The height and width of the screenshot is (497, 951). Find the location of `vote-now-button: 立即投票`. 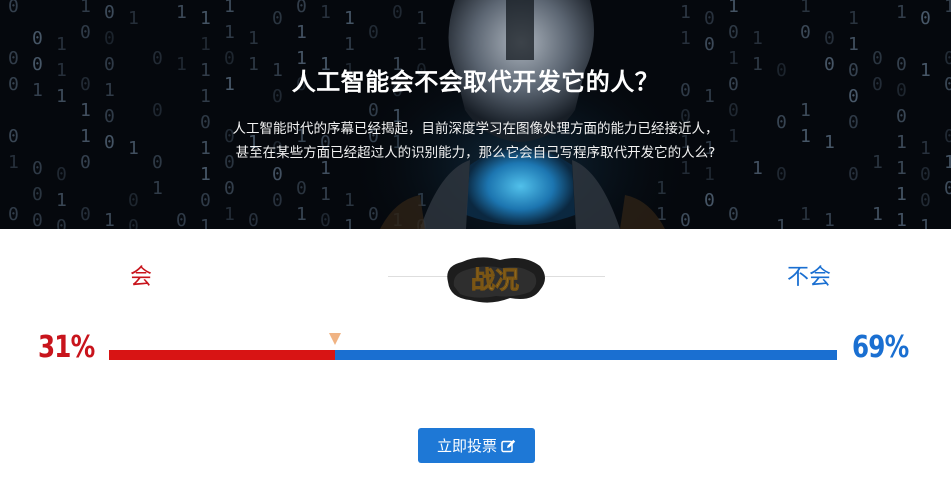

vote-now-button: 立即投票 is located at coordinates (476, 445).